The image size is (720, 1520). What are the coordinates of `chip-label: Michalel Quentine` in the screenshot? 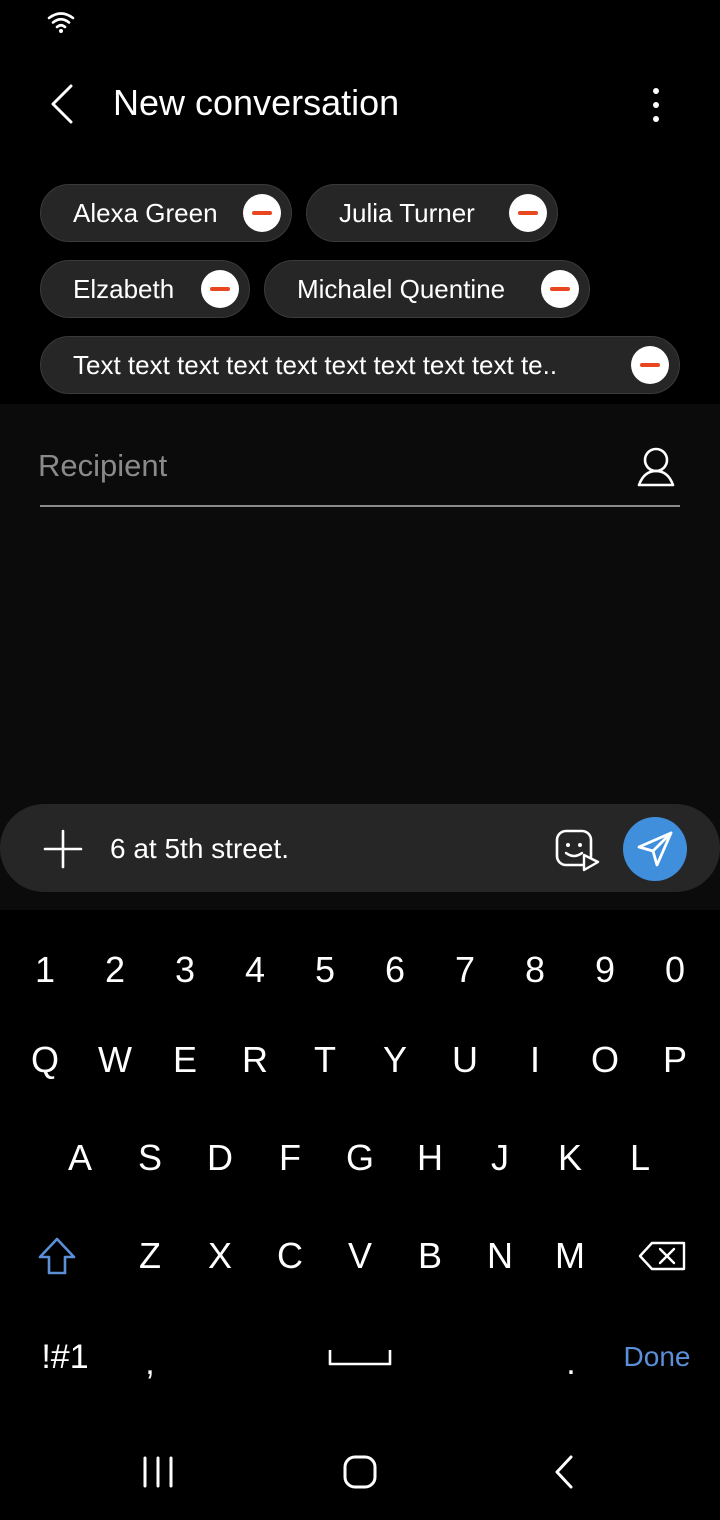 It's located at (401, 288).